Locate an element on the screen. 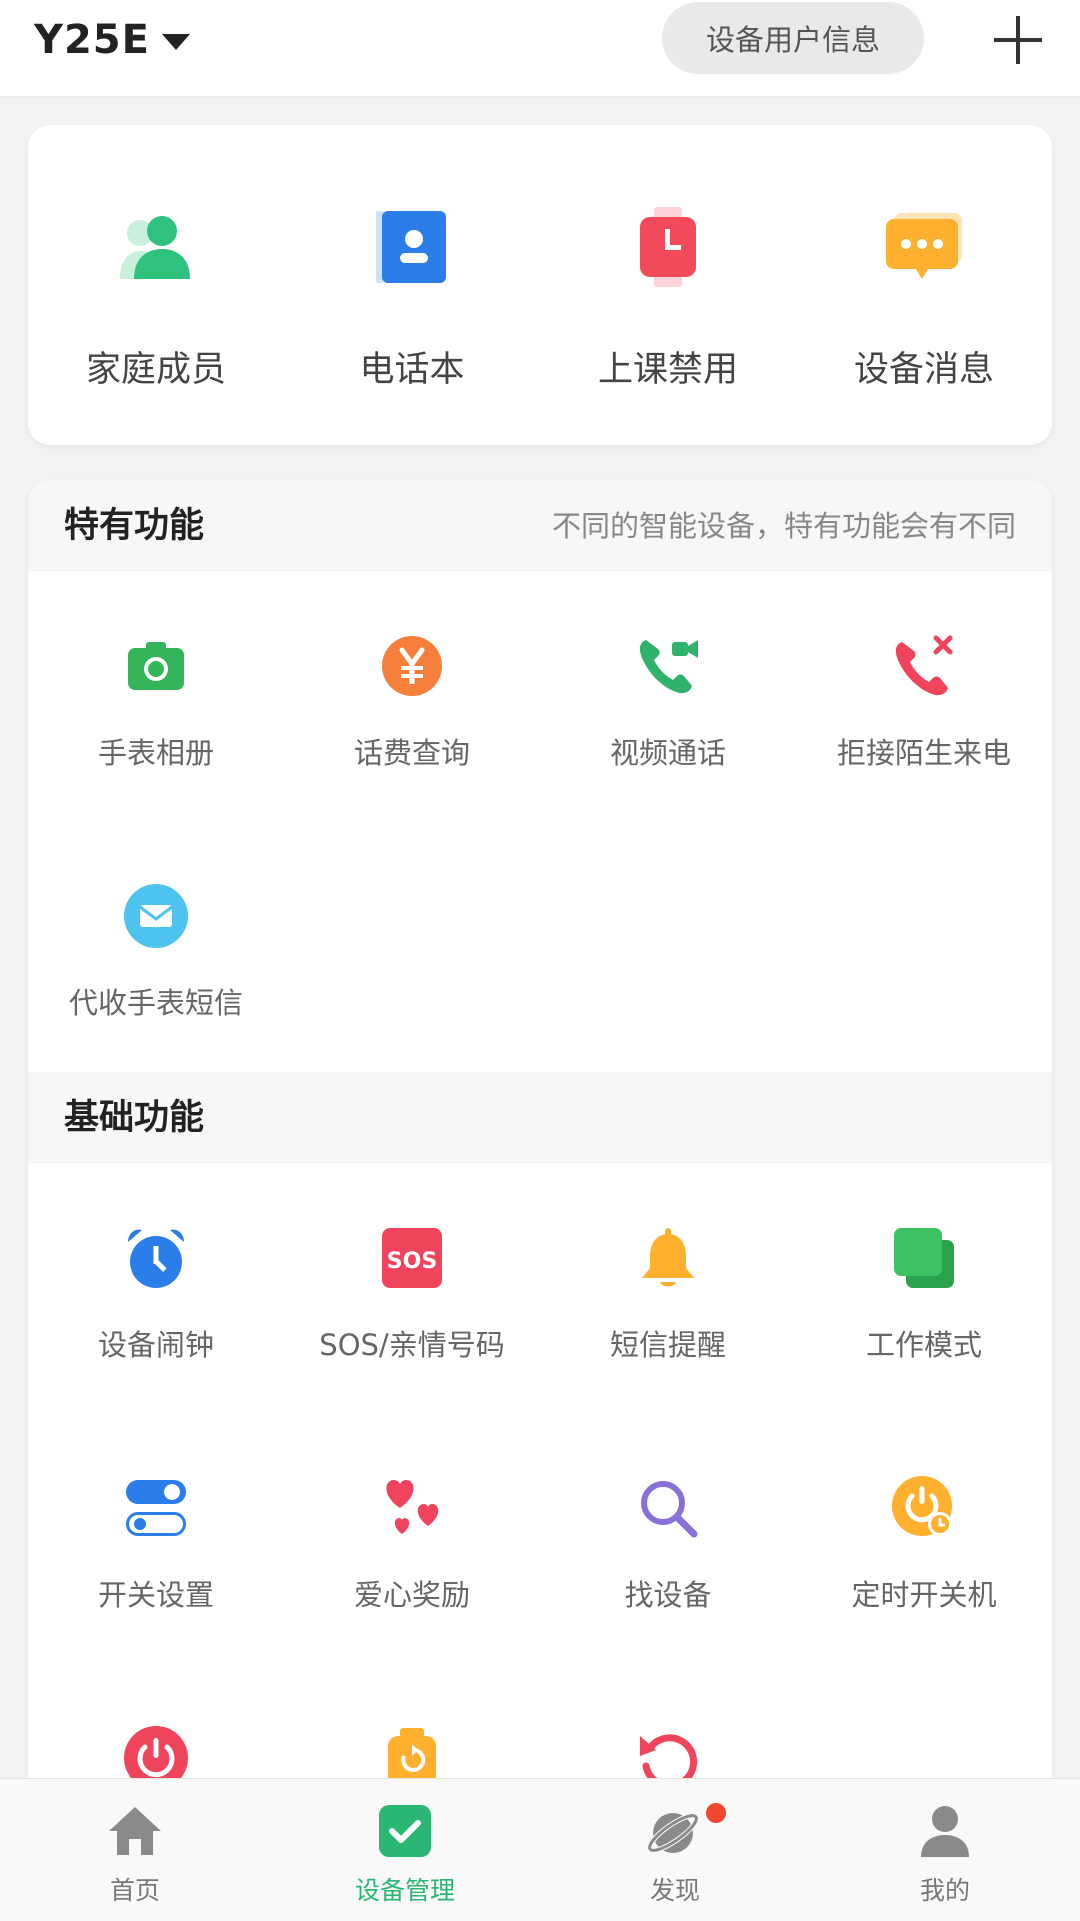  feature-phone-bill: 话费查询 is located at coordinates (412, 734).